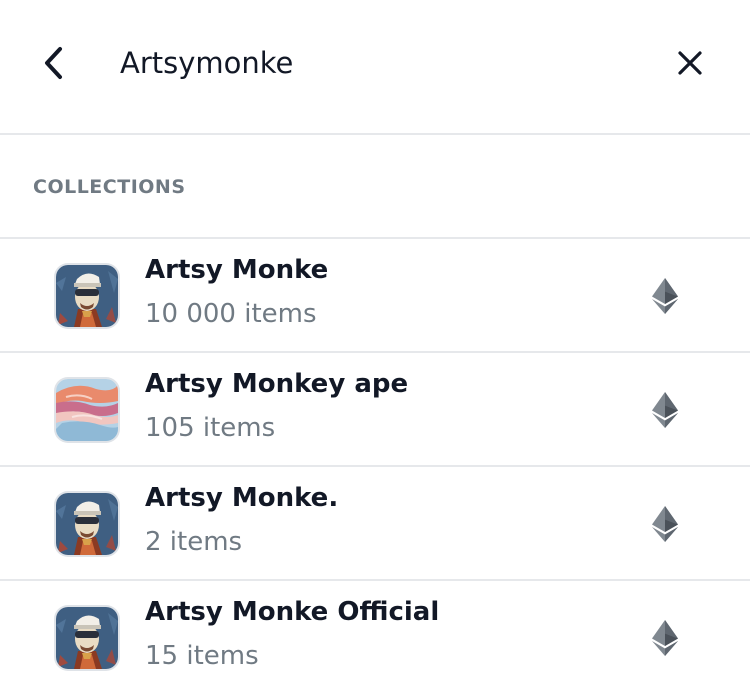 This screenshot has width=750, height=693. Describe the element at coordinates (380, 63) in the screenshot. I see `search-input` at that location.